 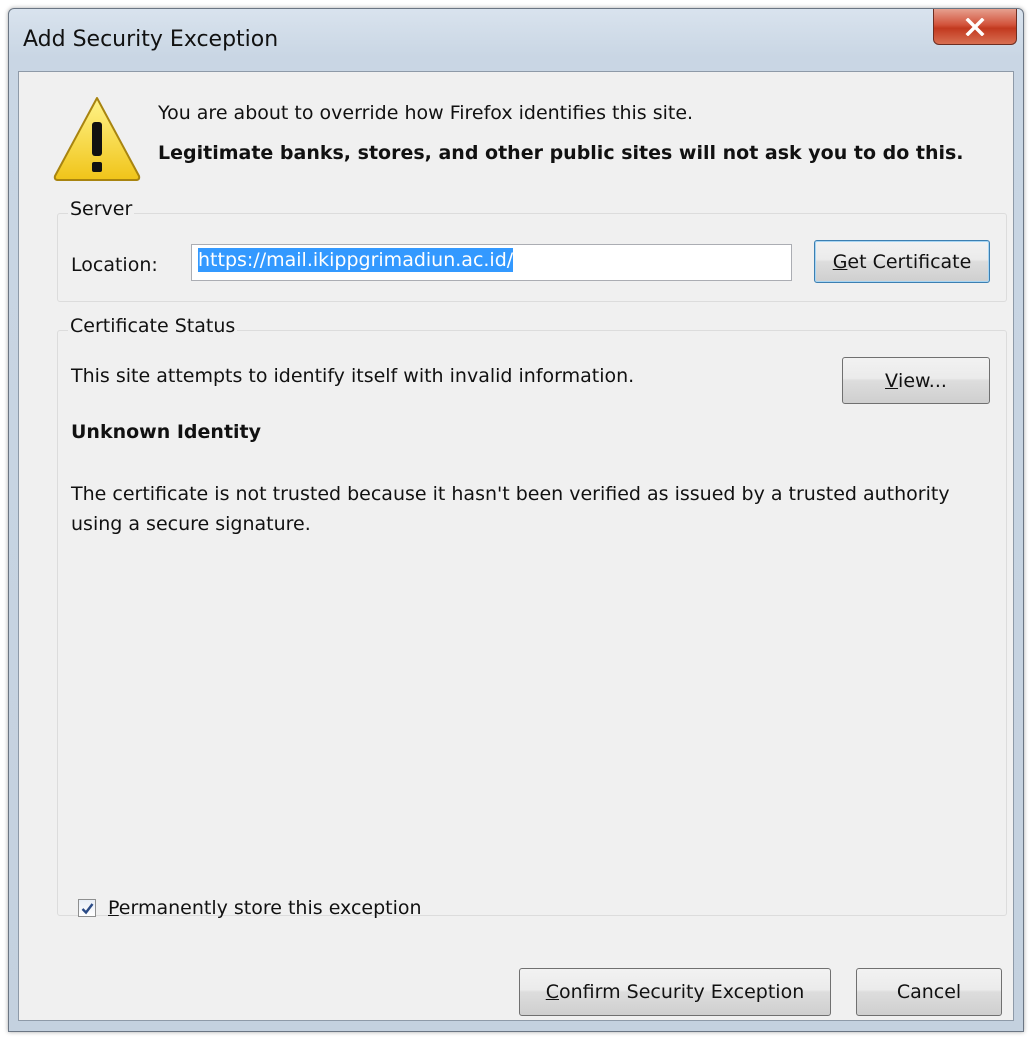 I want to click on get-certificate-mnemonic: G, so click(x=840, y=261).